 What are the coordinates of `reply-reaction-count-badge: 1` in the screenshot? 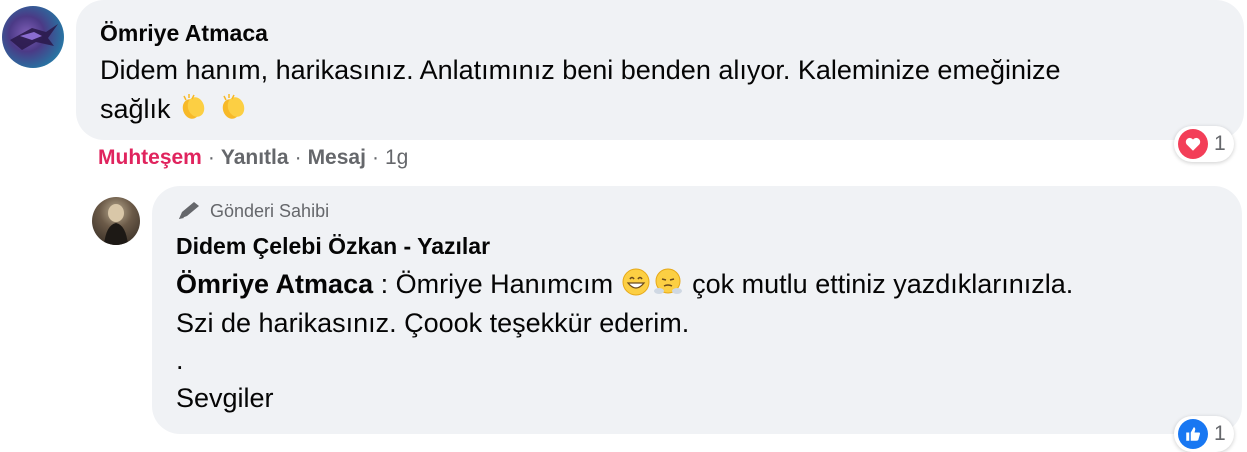 It's located at (1204, 434).